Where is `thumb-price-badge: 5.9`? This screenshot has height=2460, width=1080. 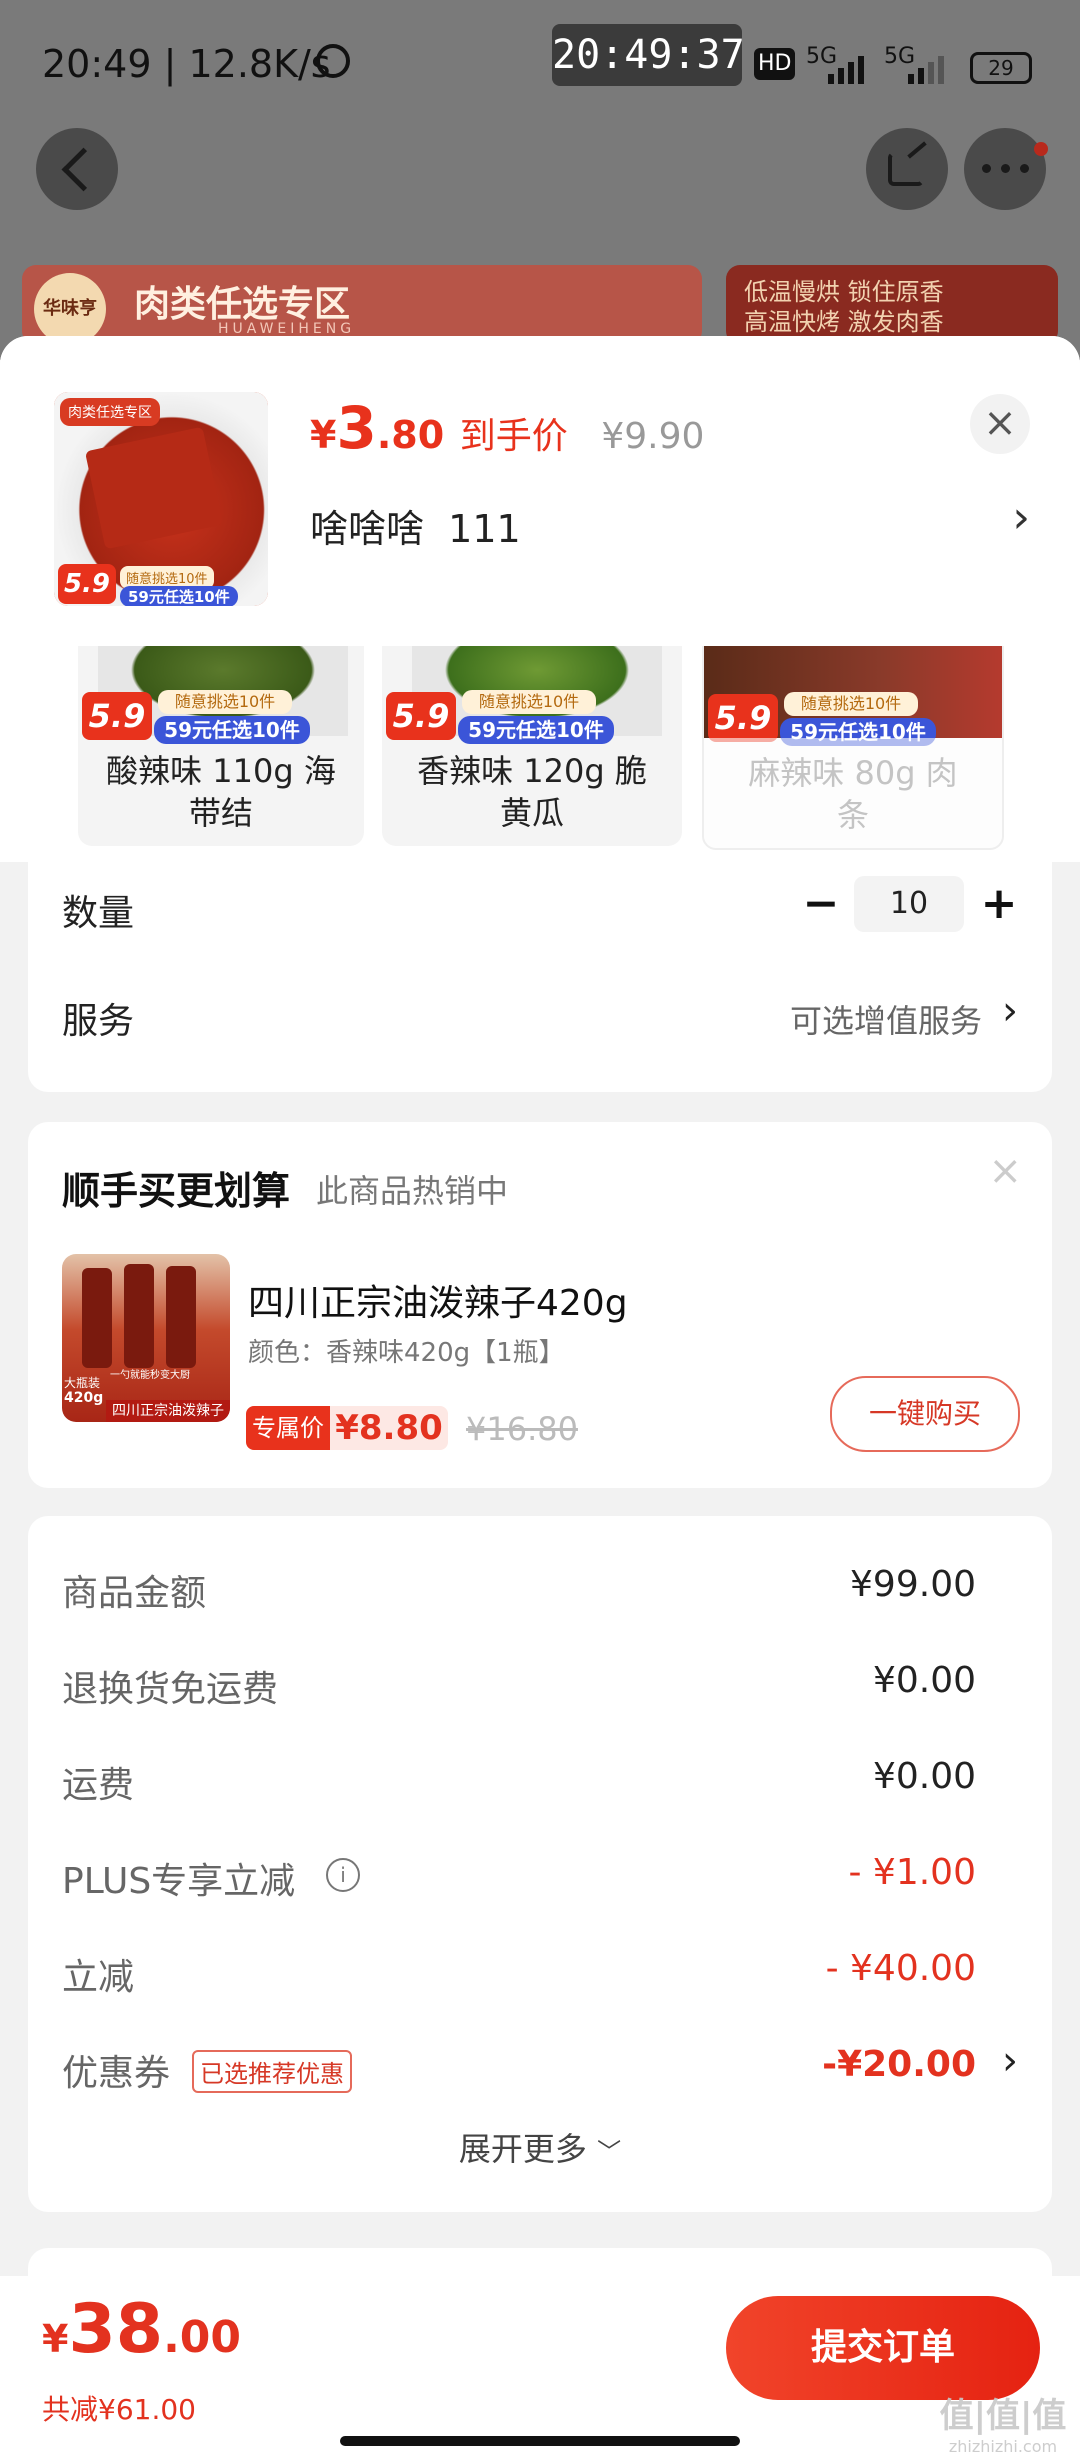 thumb-price-badge: 5.9 is located at coordinates (87, 584).